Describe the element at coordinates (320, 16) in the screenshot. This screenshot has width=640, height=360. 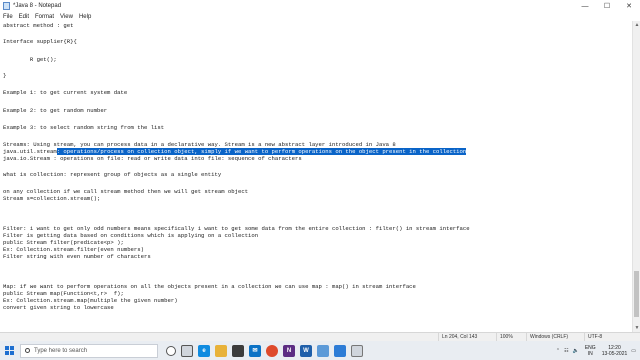
I see `menu-bar: File Edit Format View Help` at that location.